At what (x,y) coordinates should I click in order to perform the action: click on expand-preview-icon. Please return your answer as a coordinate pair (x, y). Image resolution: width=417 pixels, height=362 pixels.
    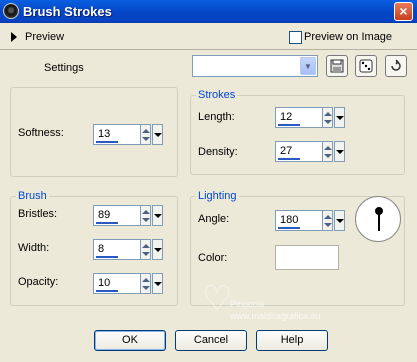
    Looking at the image, I should click on (14, 37).